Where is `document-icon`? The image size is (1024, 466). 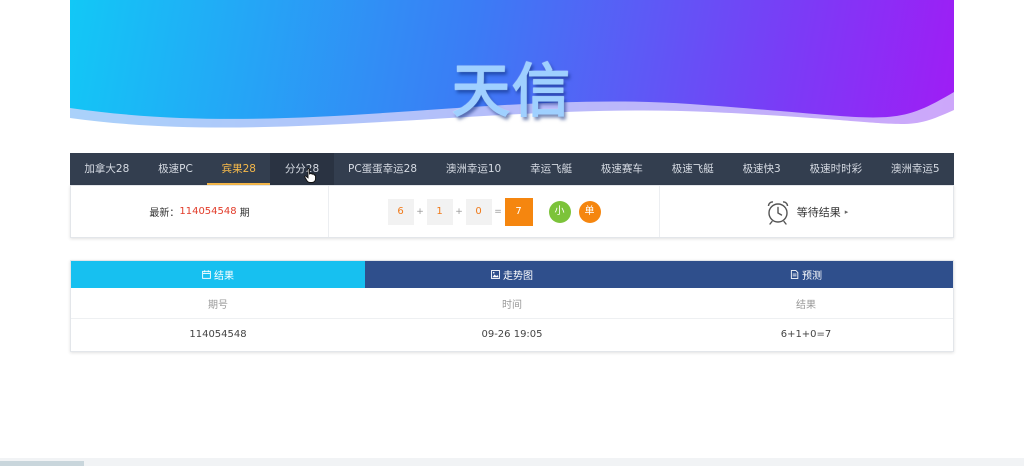 document-icon is located at coordinates (794, 274).